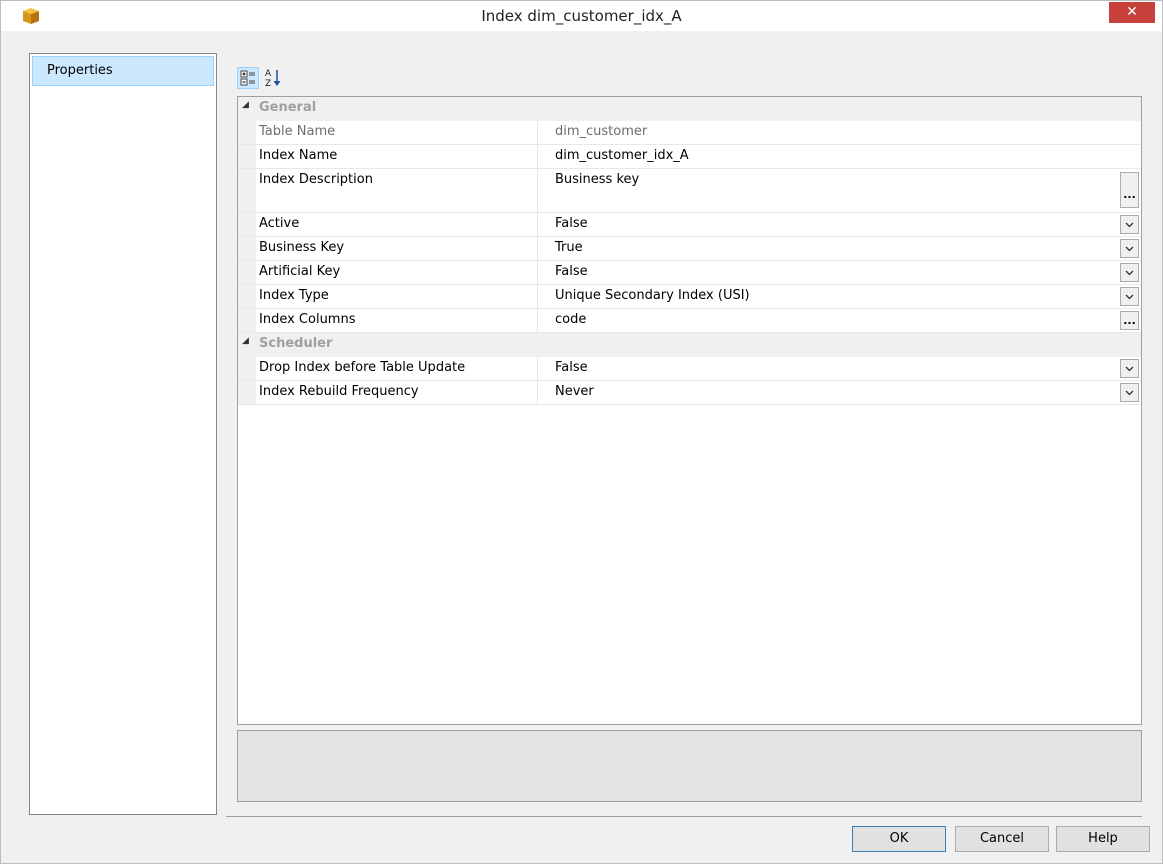  What do you see at coordinates (339, 391) in the screenshot?
I see `property-name: Index Rebuild Frequency` at bounding box center [339, 391].